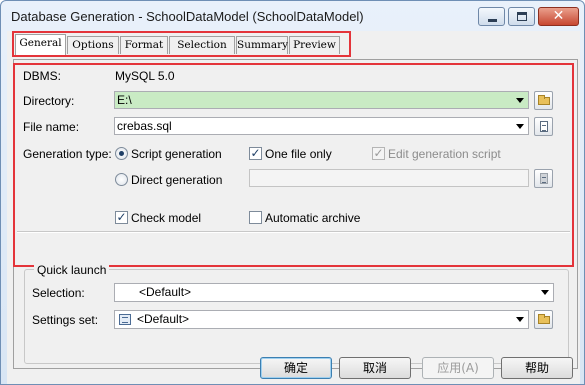  What do you see at coordinates (296, 368) in the screenshot?
I see `ok-button: 确定` at bounding box center [296, 368].